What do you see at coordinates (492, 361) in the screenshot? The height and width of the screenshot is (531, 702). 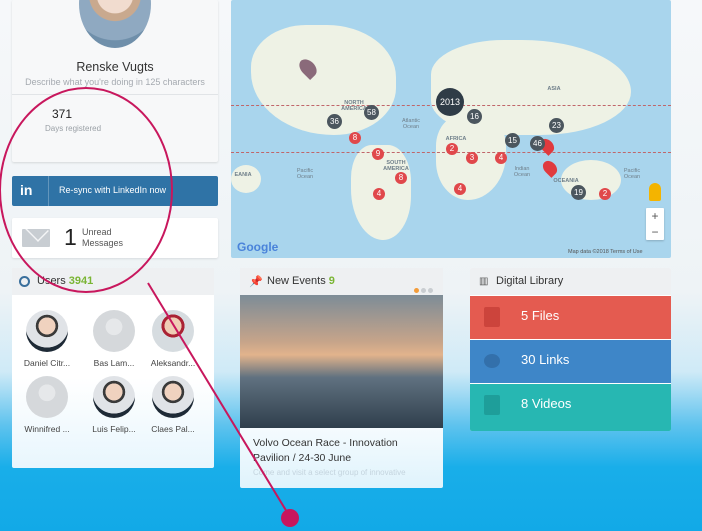 I see `link-icon` at bounding box center [492, 361].